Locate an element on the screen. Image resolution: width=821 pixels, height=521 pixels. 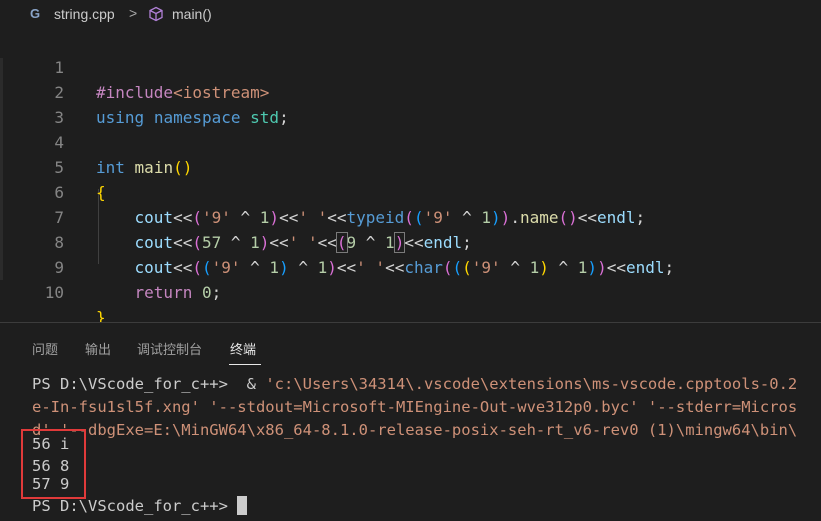
code-line: 7 cout<<(57 ^ 1)<<' '<<(9 ^ 1)<<endl; is located at coordinates (410, 216).